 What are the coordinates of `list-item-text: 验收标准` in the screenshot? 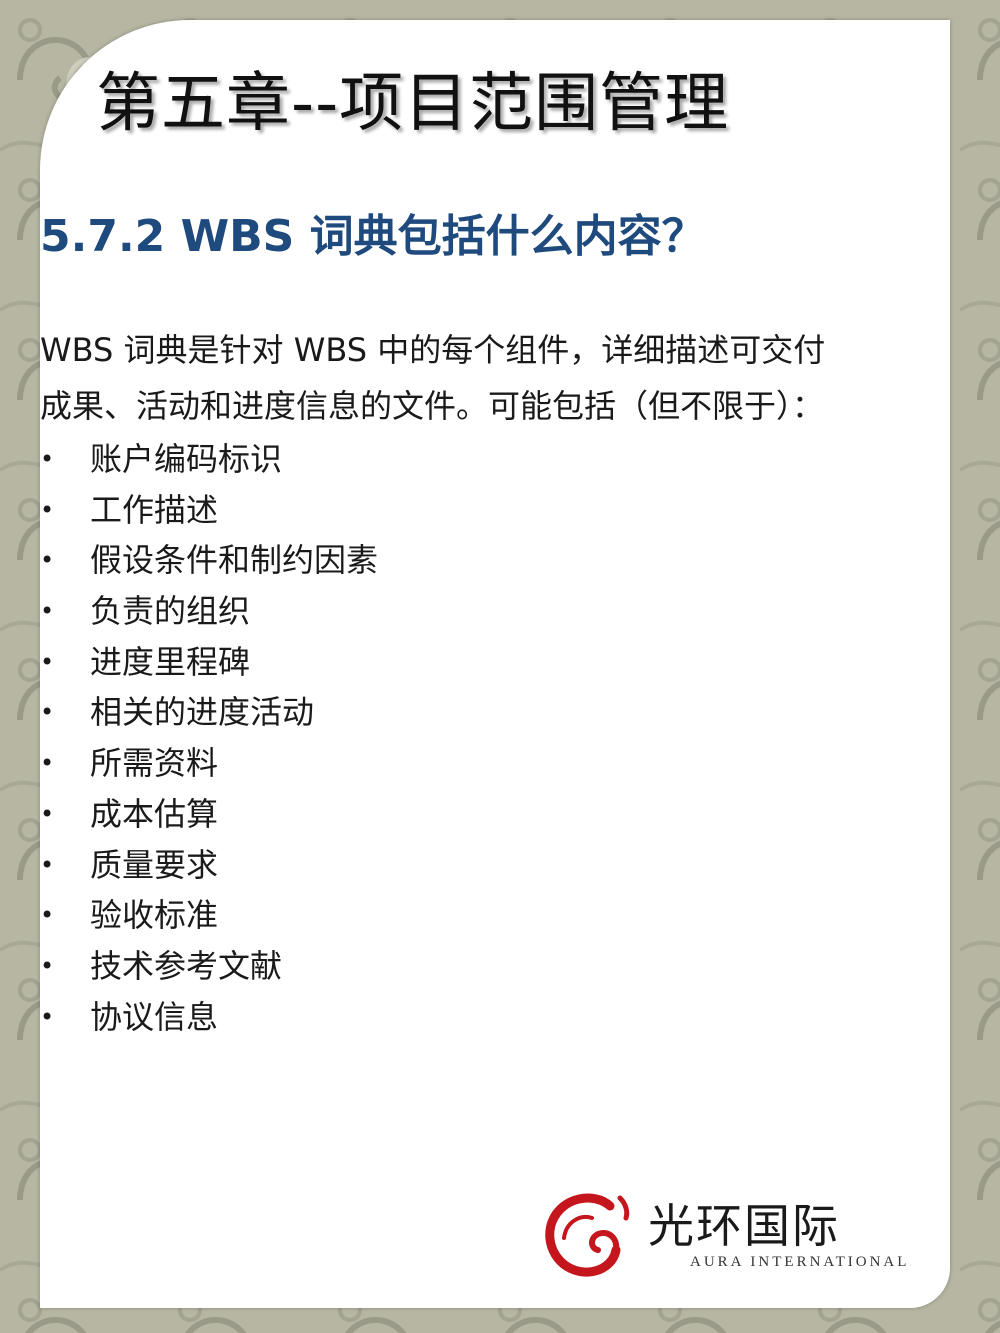 It's located at (154, 915).